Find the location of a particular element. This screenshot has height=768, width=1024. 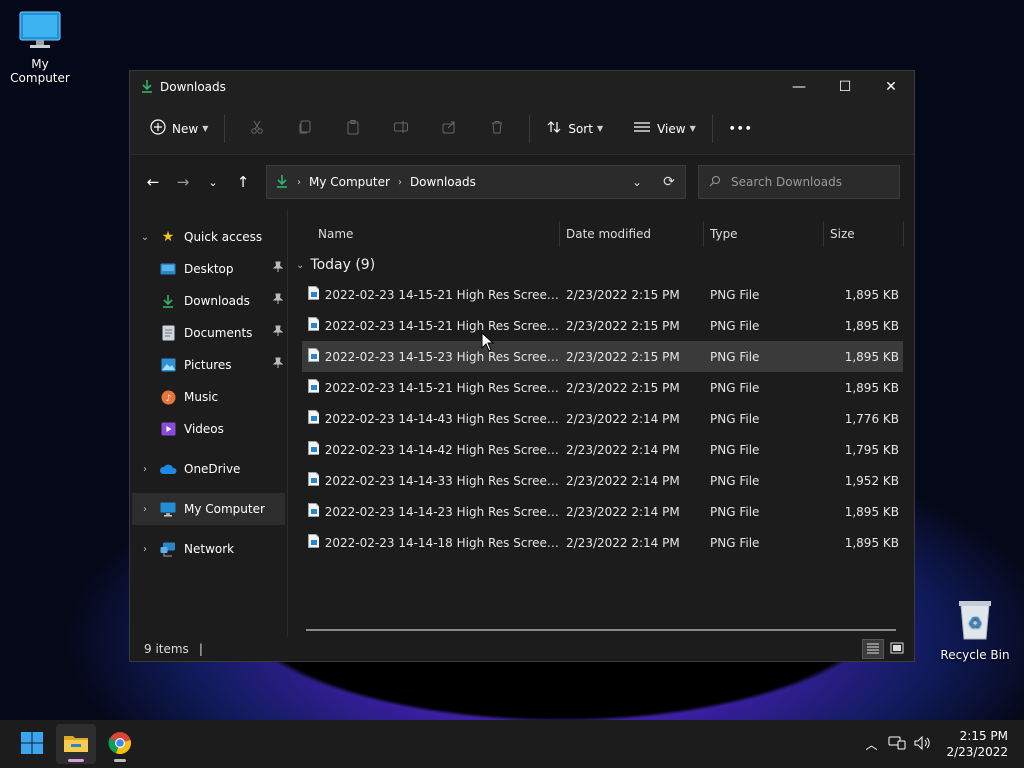

sidebar-item-downloads: Downloads is located at coordinates (208, 301).